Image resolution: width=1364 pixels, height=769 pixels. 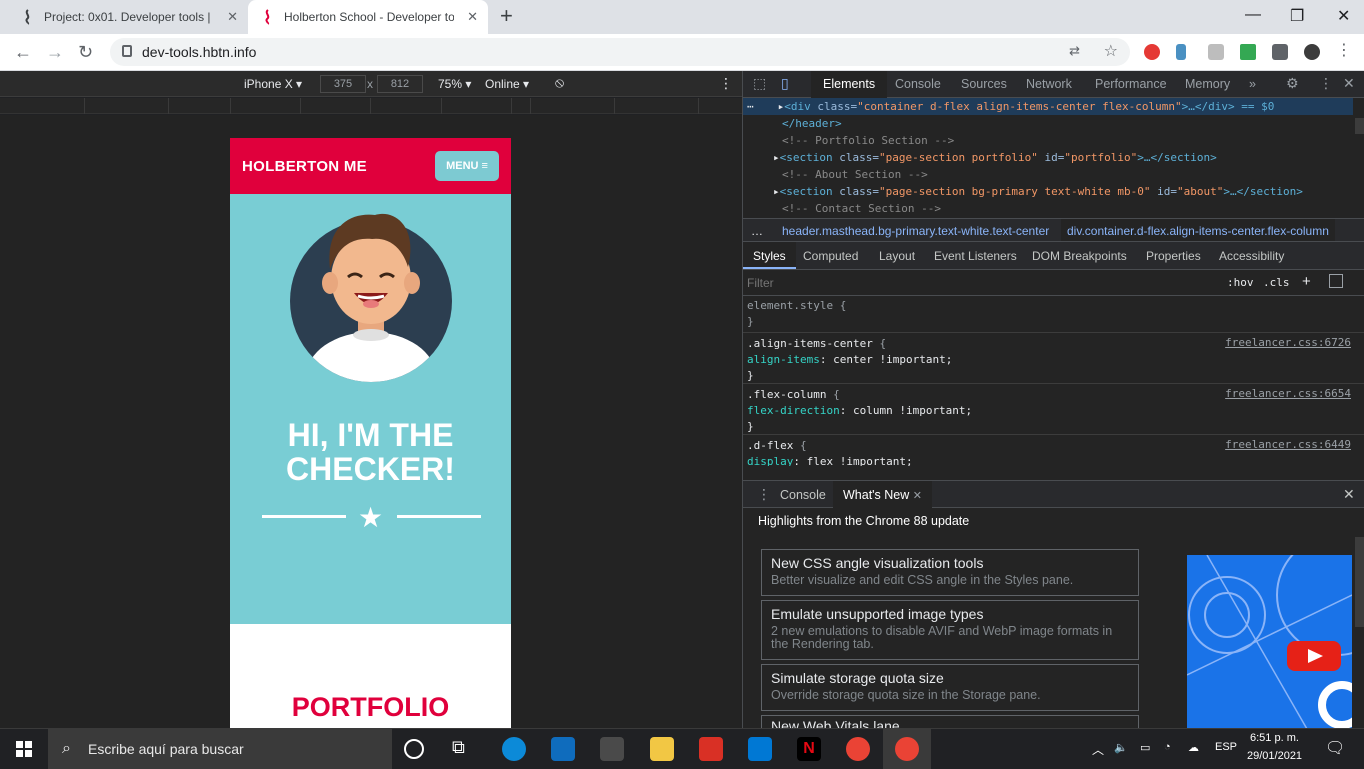 I want to click on drawer-menu-icon: ⋮, so click(x=764, y=494).